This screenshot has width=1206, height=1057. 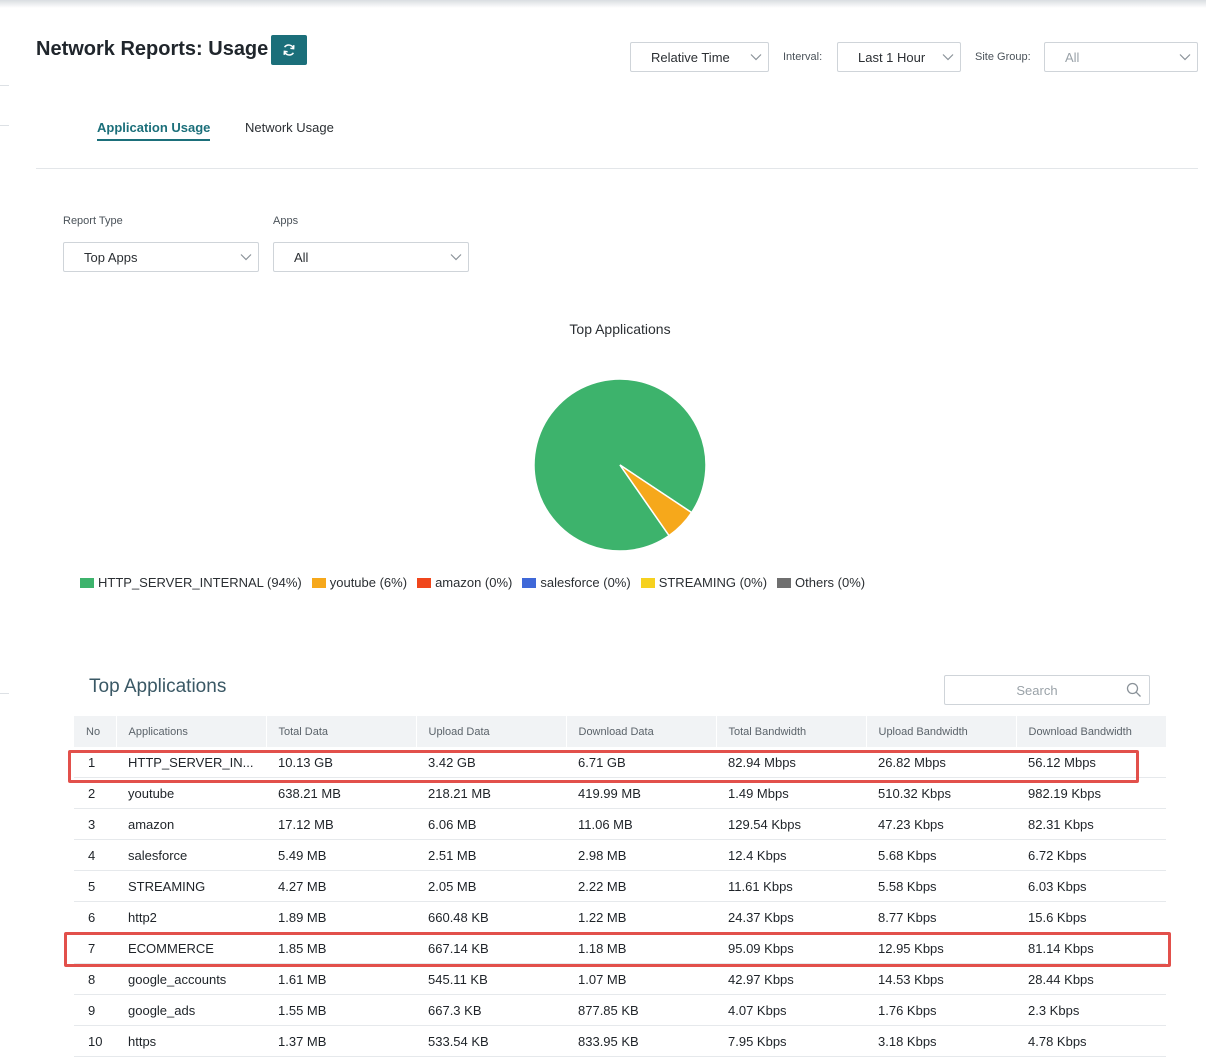 I want to click on table-cell: 6.71 GB, so click(x=641, y=762).